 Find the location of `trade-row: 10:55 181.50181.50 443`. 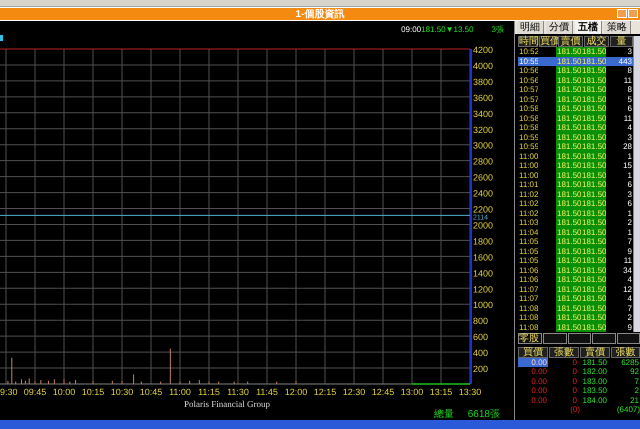

trade-row: 10:55 181.50181.50 443 is located at coordinates (575, 61).